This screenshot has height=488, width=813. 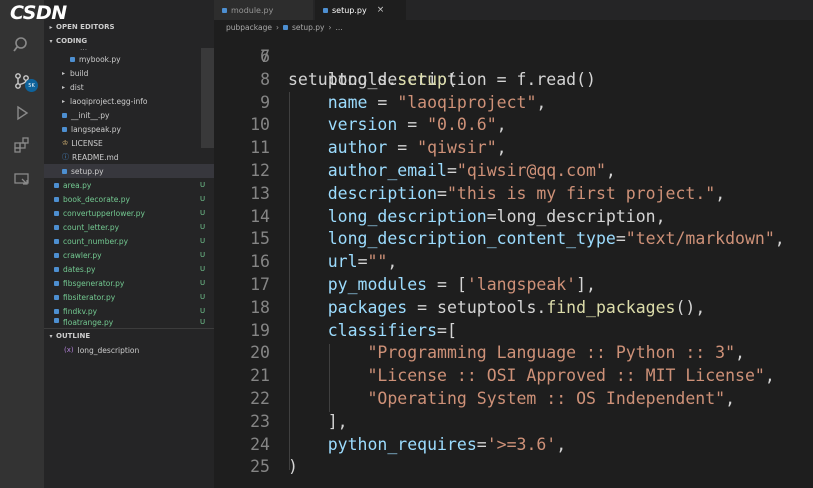 What do you see at coordinates (526, 193) in the screenshot?
I see `code-text: description="this is my first project.",` at bounding box center [526, 193].